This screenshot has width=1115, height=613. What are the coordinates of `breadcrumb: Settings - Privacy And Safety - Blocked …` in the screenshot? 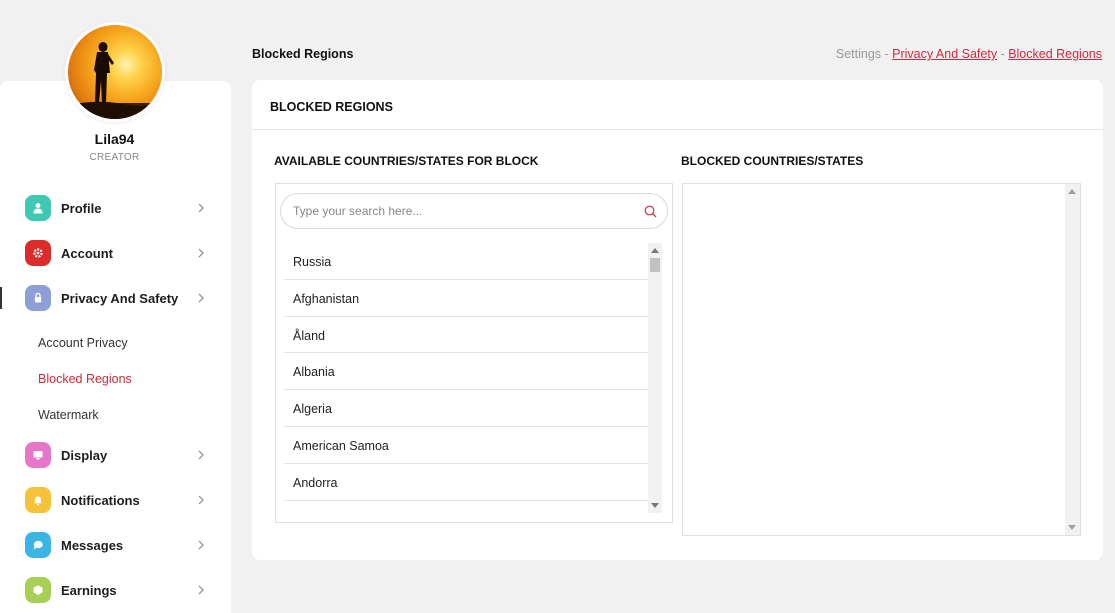 It's located at (969, 54).